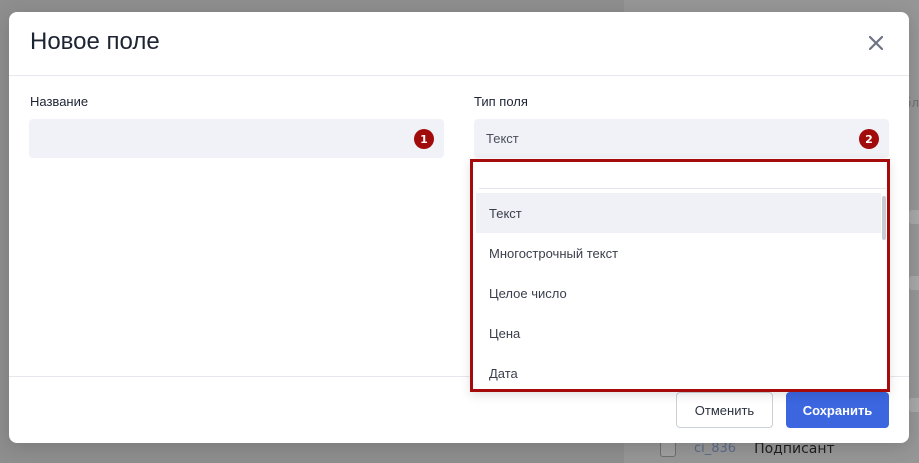  I want to click on dropdown-option-integer: Целое число, so click(678, 293).